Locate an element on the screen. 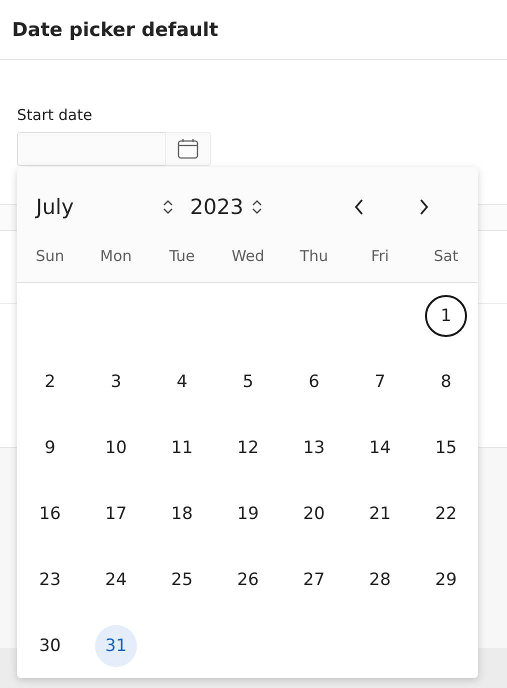  day-button: 9 is located at coordinates (50, 448).